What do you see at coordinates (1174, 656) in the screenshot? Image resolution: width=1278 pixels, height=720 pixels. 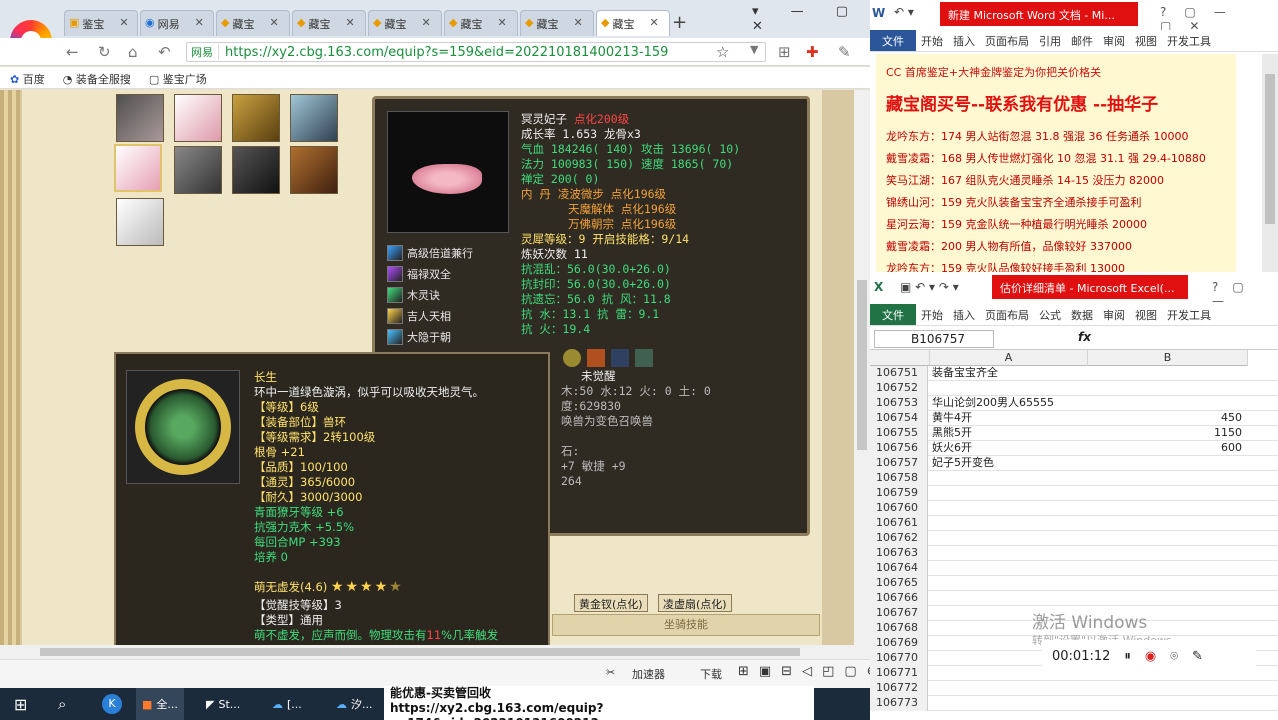 I see `camera-icon: ⌾` at bounding box center [1174, 656].